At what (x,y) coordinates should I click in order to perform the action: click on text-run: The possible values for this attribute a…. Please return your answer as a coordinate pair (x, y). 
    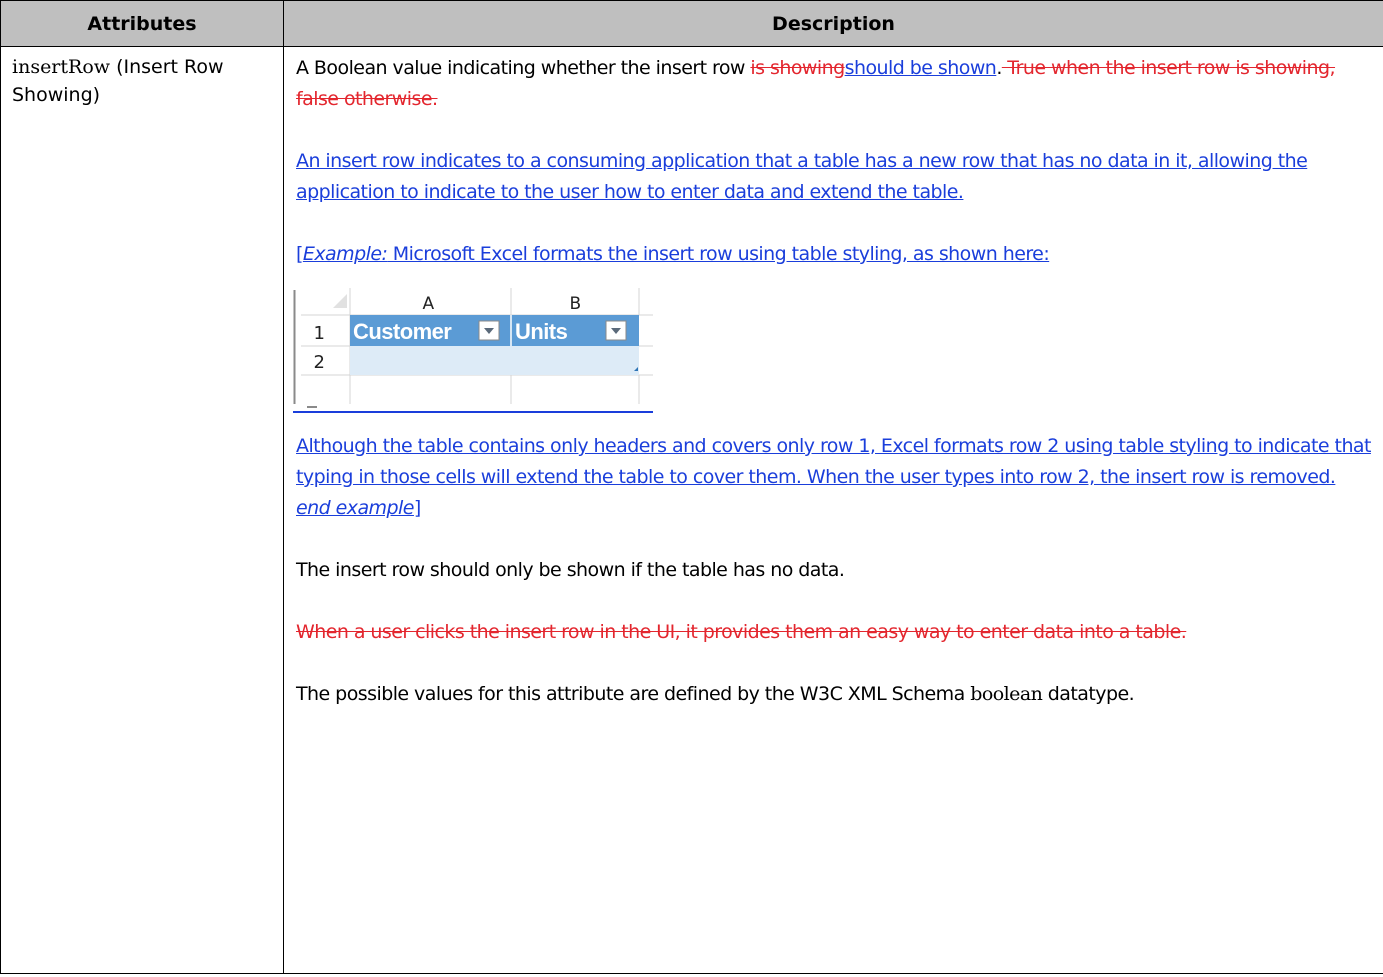
    Looking at the image, I should click on (633, 694).